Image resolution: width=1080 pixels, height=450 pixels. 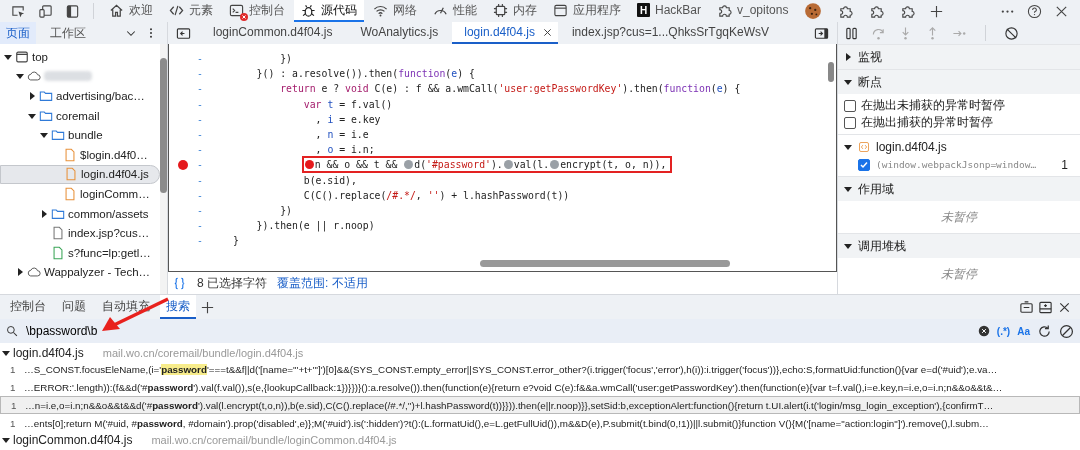 What do you see at coordinates (1065, 164) in the screenshot?
I see `line-number: 1` at bounding box center [1065, 164].